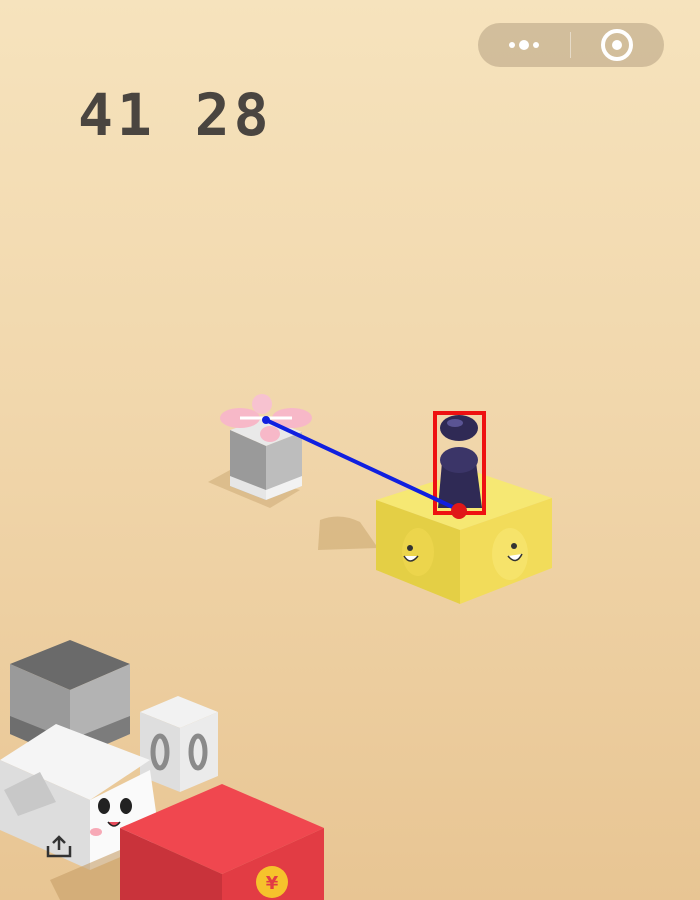  Describe the element at coordinates (179, 744) in the screenshot. I see `white-small-block` at that location.